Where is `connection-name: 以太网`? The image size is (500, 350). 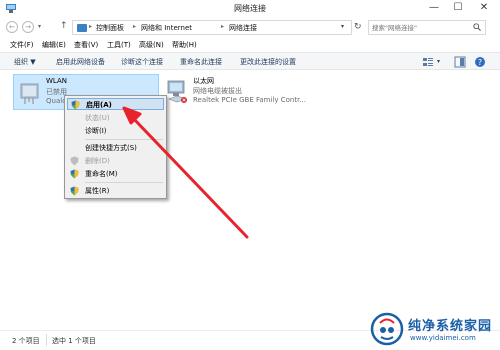
connection-name: 以太网 is located at coordinates (203, 81).